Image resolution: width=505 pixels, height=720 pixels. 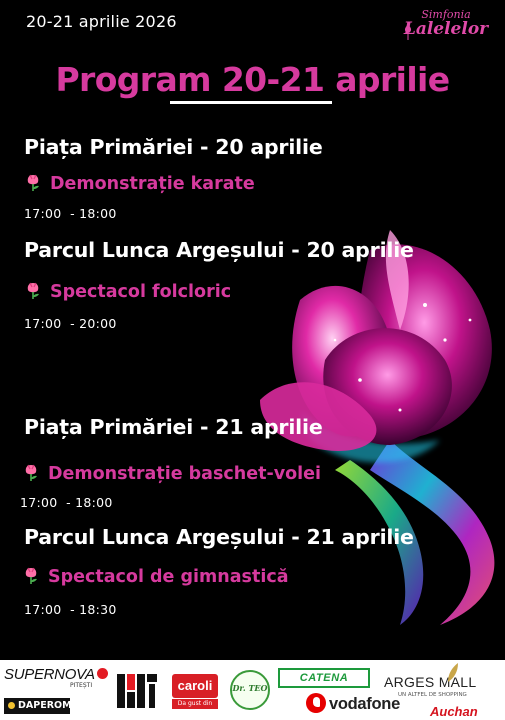 I want to click on drteo-text: Dr. TEO, so click(x=250, y=688).